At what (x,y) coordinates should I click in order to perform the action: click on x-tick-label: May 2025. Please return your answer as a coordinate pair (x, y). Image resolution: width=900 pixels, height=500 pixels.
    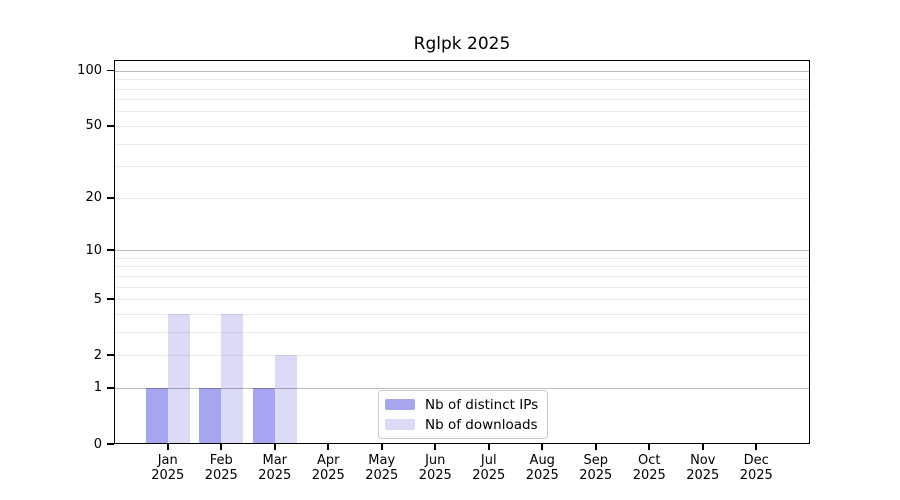
    Looking at the image, I should click on (382, 468).